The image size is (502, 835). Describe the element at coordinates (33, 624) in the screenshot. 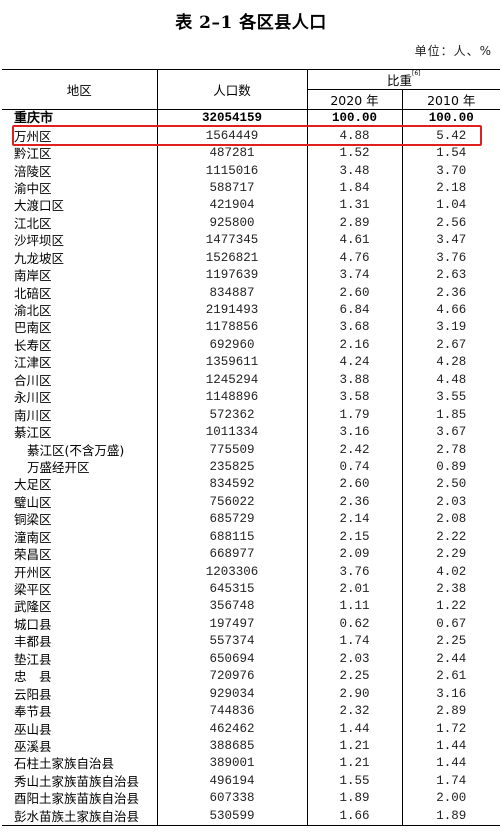

I see `region-cell: 城口县` at that location.